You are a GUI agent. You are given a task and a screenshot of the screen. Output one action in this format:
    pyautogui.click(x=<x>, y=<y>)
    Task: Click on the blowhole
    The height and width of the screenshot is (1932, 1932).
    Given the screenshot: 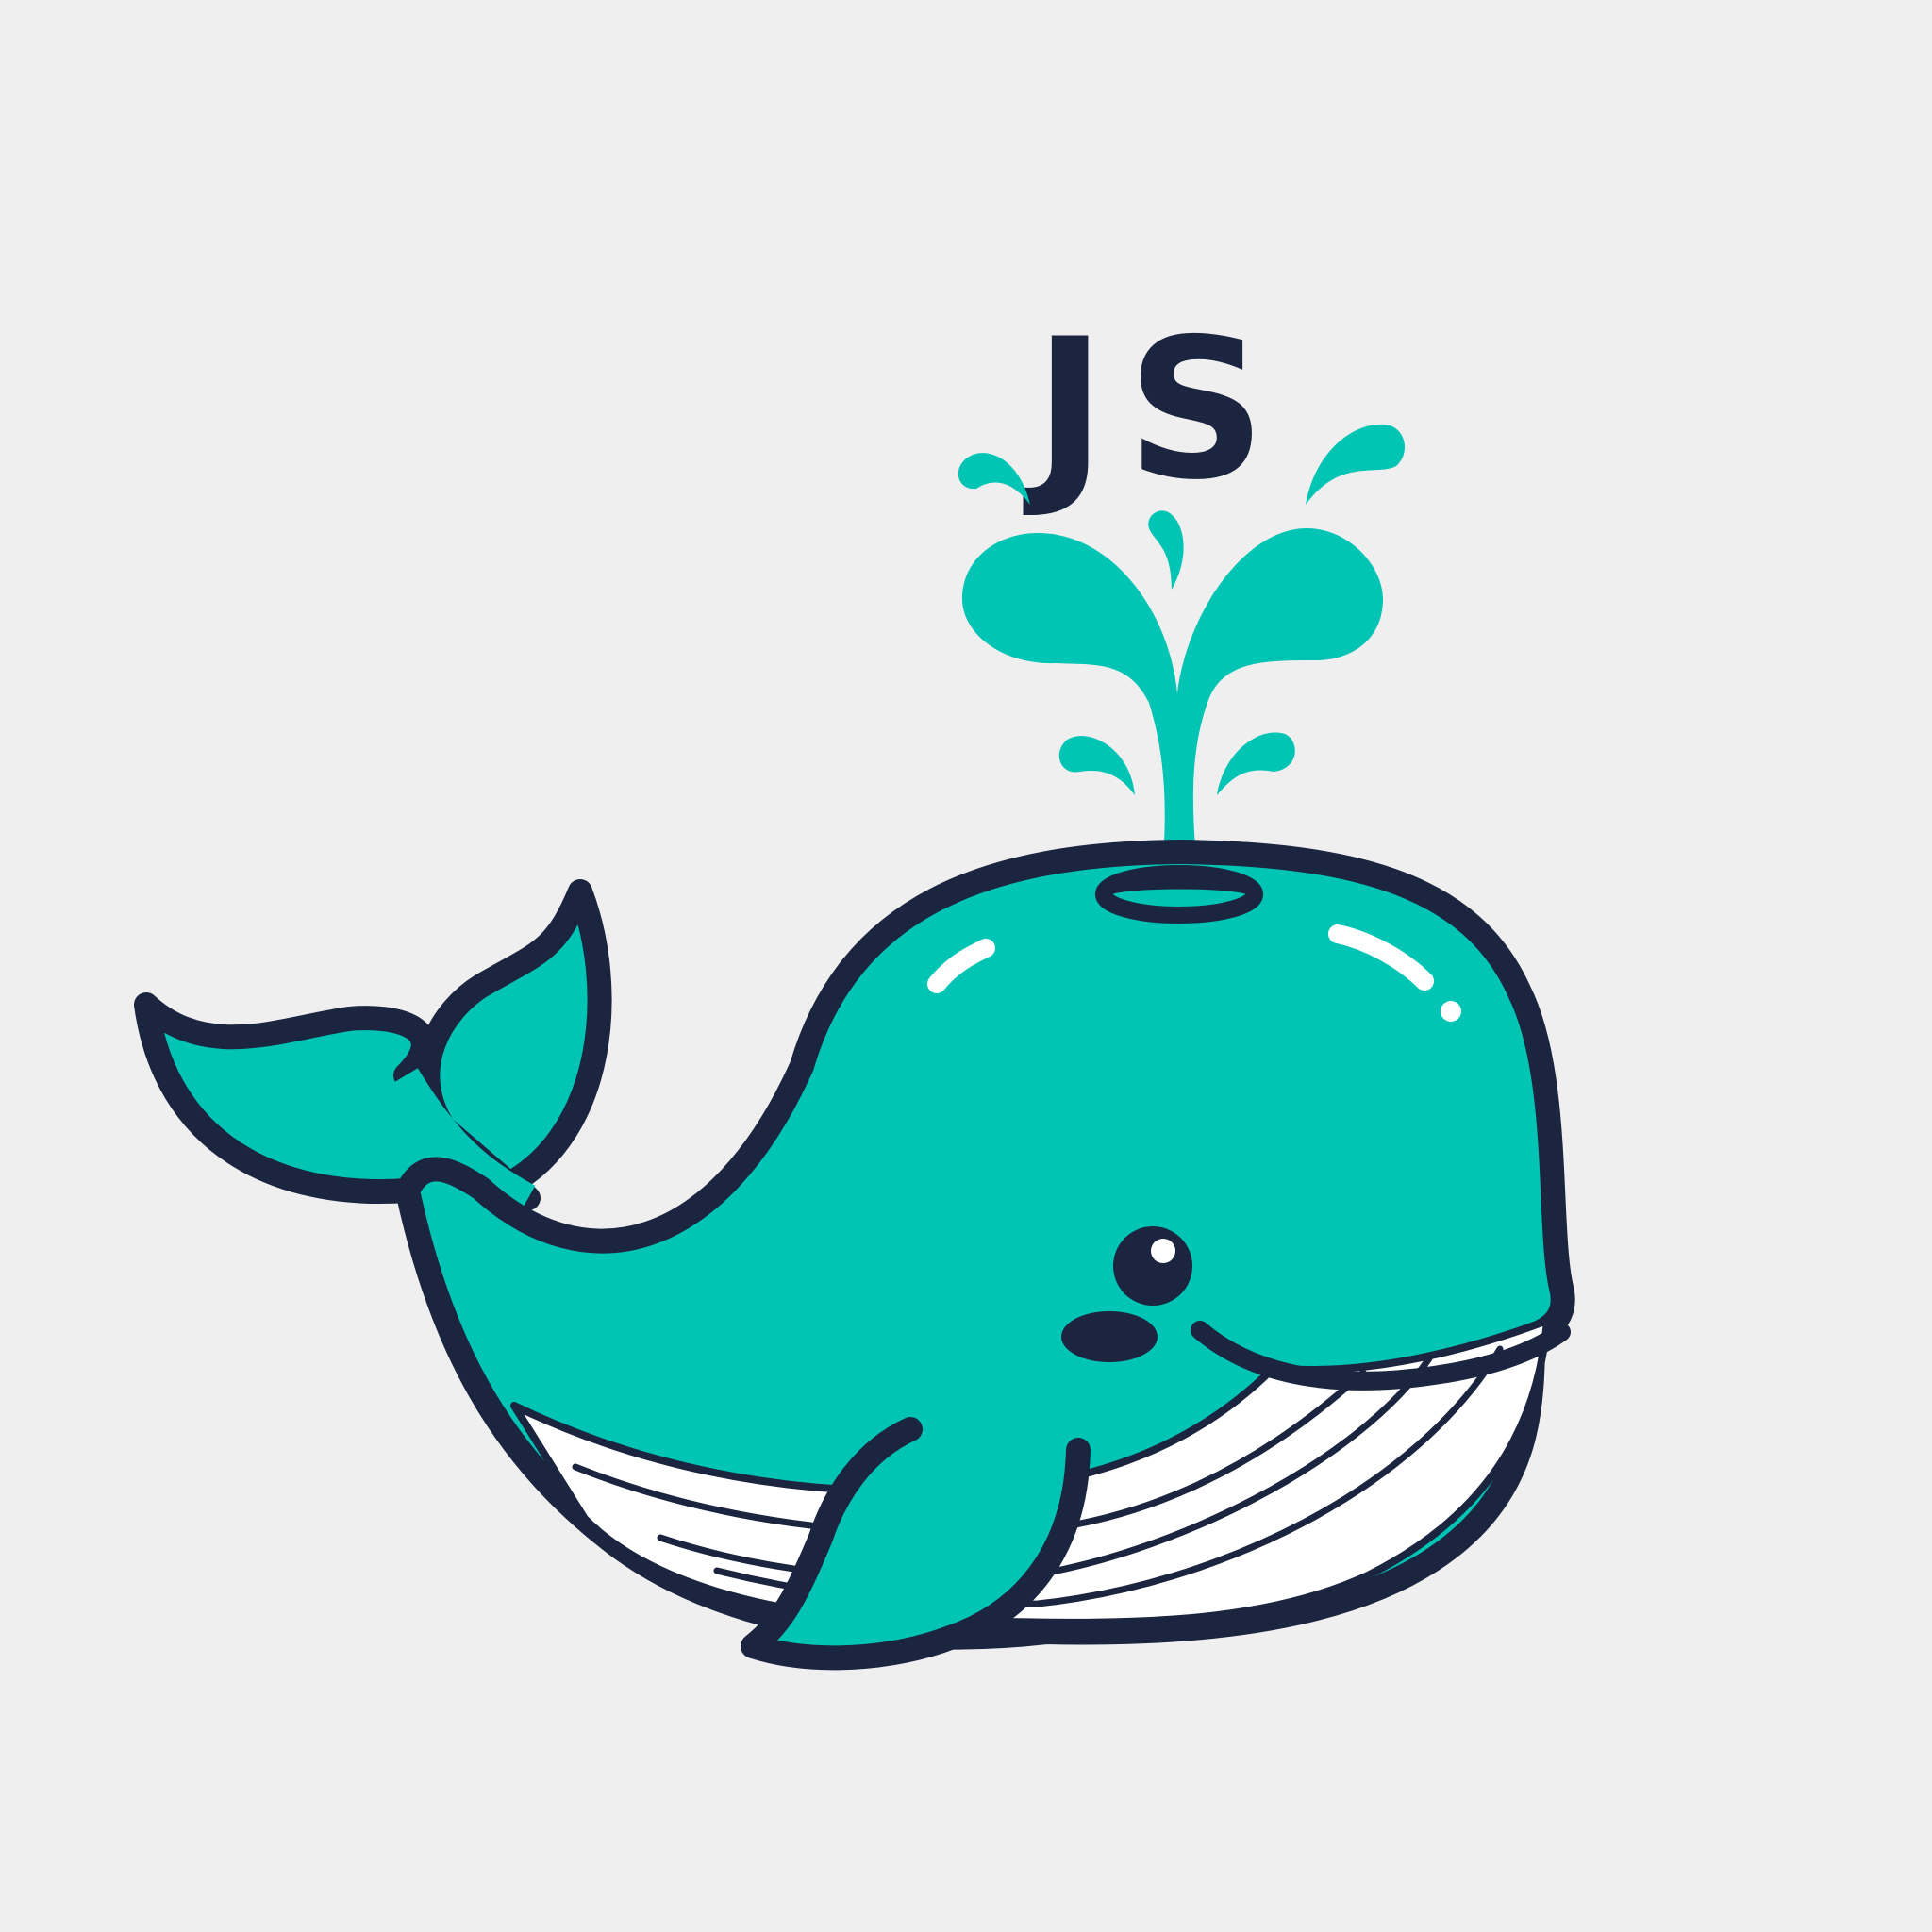 What is the action you would take?
    pyautogui.click(x=1179, y=894)
    